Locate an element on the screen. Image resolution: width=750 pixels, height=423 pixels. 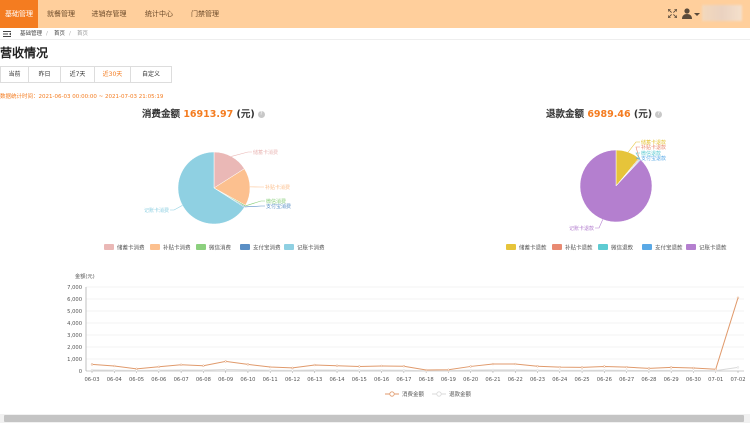
pie-label: 记账卡消费 is located at coordinates (156, 210).